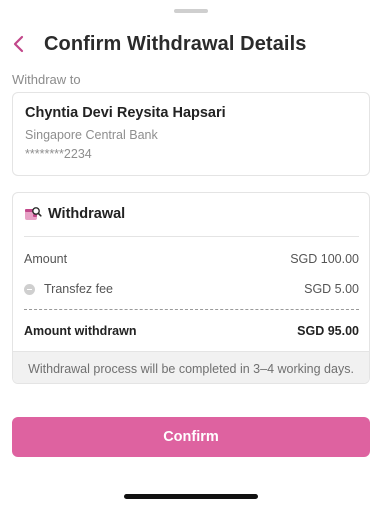 Image resolution: width=384 pixels, height=505 pixels. I want to click on dashed-divider, so click(191, 309).